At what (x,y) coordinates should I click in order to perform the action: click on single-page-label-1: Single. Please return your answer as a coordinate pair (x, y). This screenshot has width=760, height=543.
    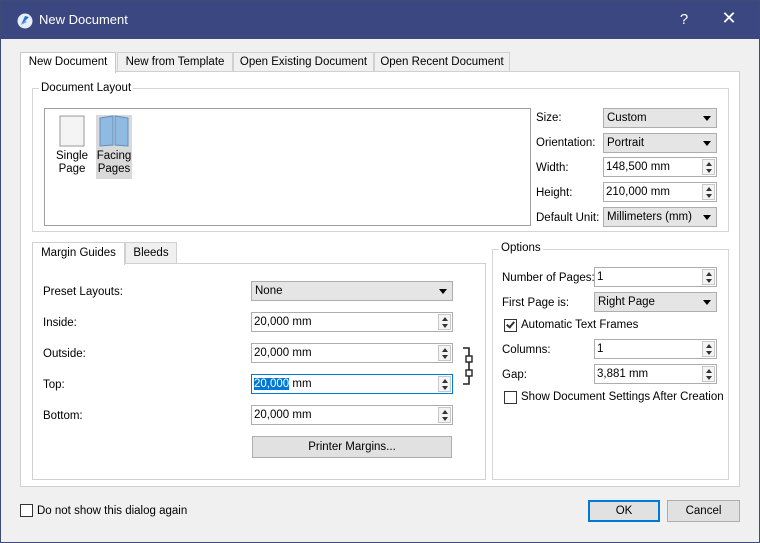
    Looking at the image, I should click on (72, 156).